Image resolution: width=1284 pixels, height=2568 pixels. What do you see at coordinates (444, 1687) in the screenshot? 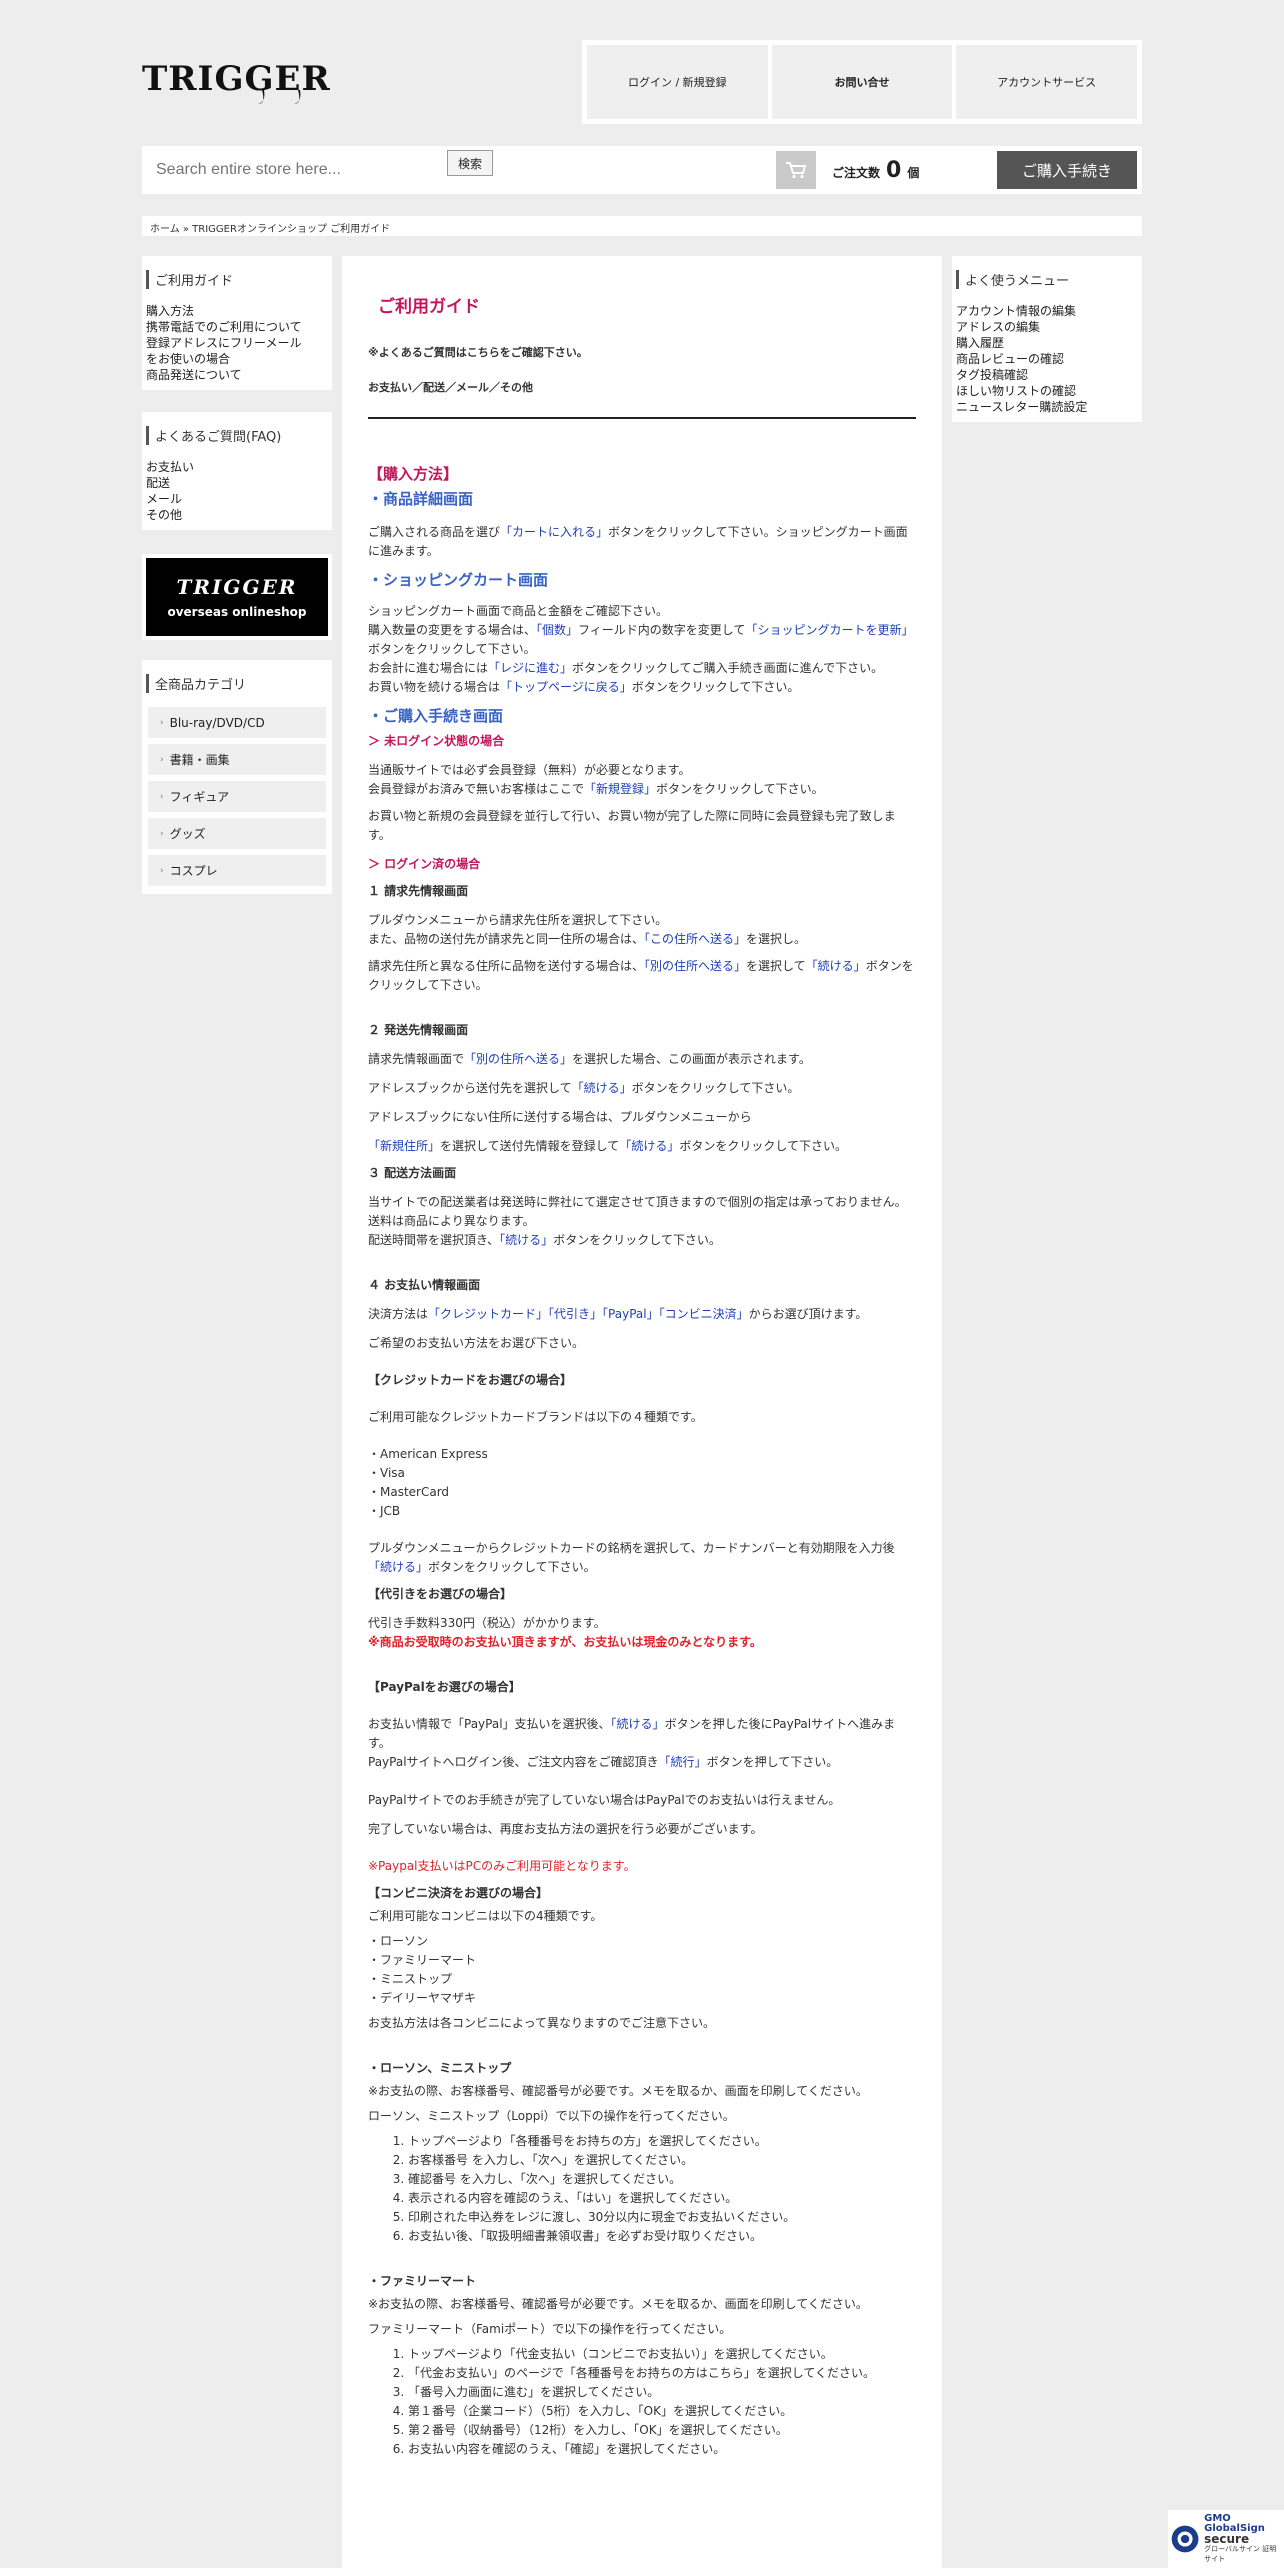
I see `payment-heading: 【PayPalをお選びの場合】` at bounding box center [444, 1687].